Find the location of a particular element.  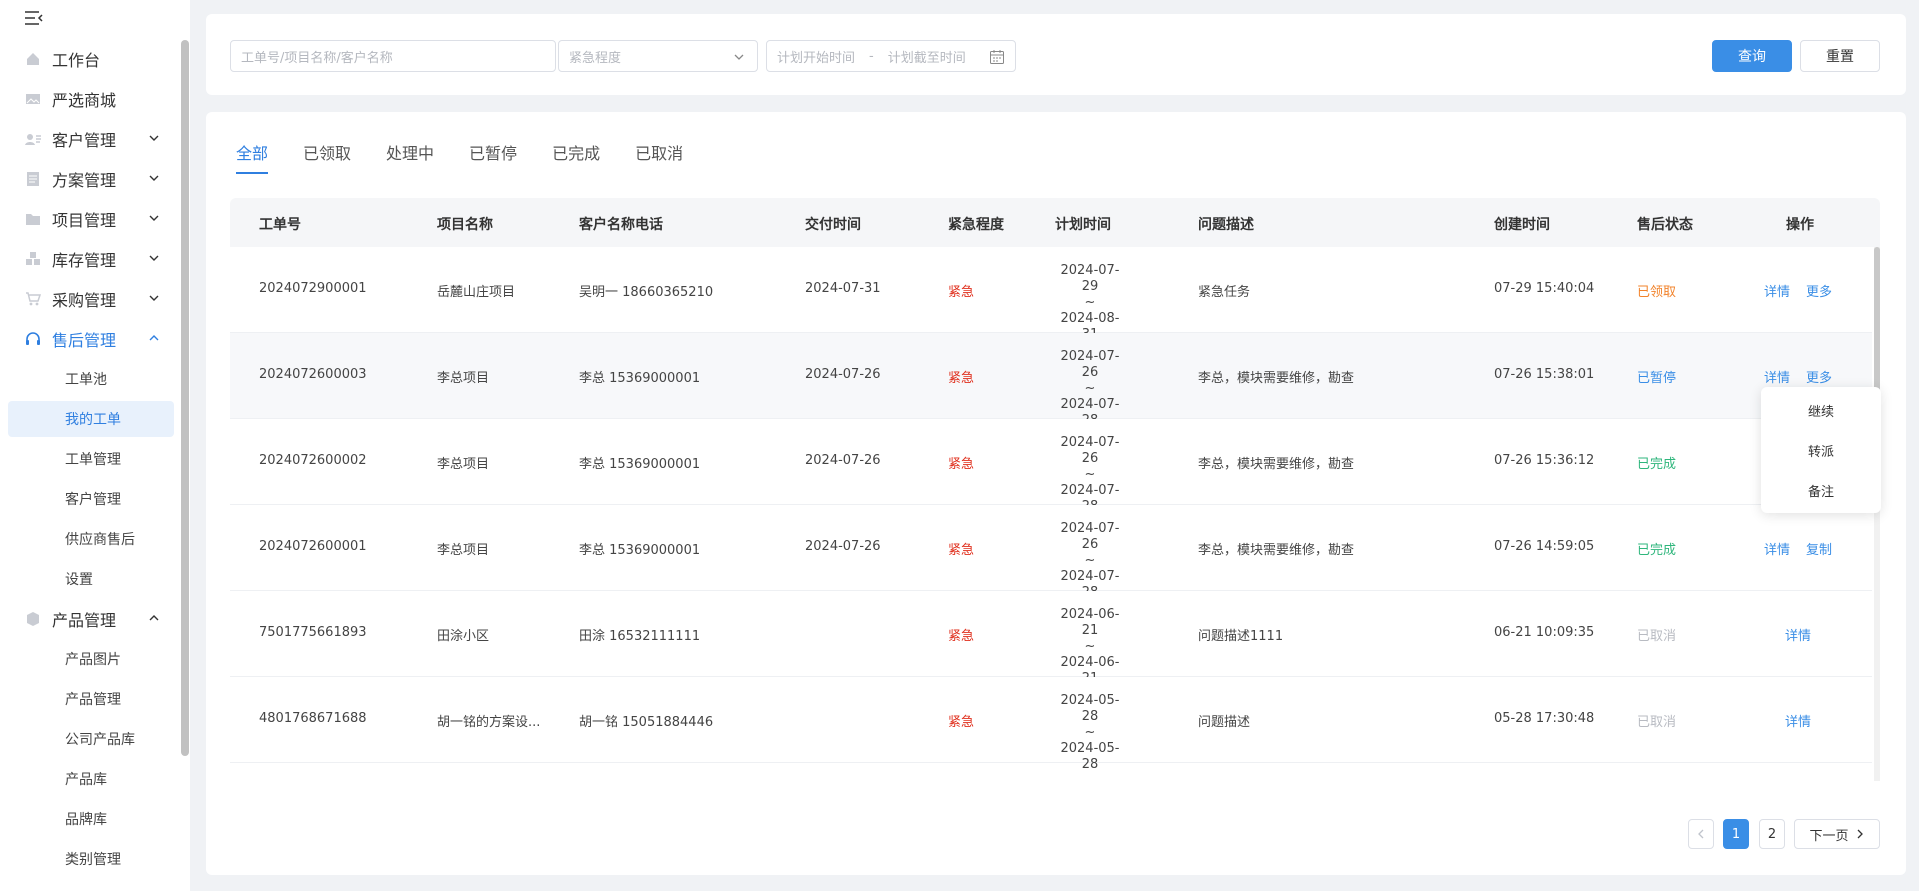

page-1-button: 1 is located at coordinates (1736, 834).